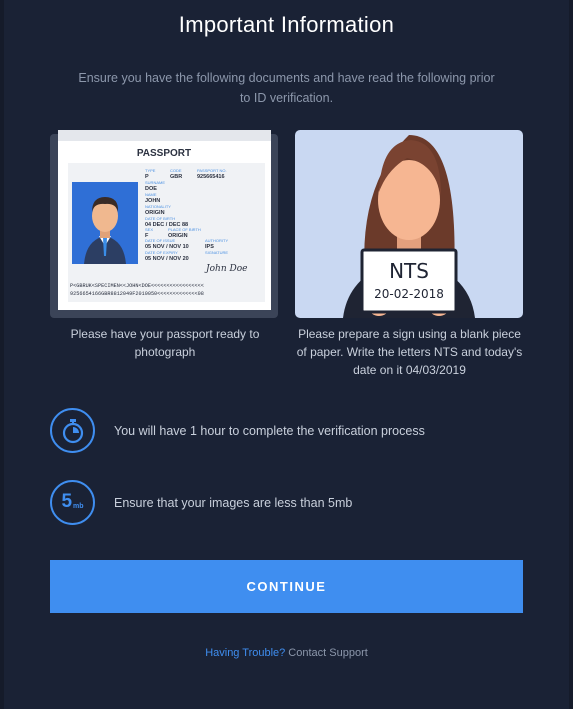  I want to click on page-title: Important Information, so click(286, 24).